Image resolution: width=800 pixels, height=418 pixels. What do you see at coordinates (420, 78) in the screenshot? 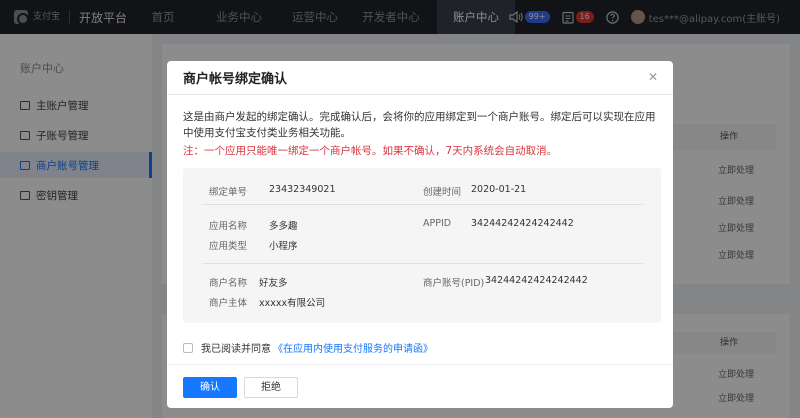
I see `dialog-header: 商户帐号绑定确认 ✕` at bounding box center [420, 78].